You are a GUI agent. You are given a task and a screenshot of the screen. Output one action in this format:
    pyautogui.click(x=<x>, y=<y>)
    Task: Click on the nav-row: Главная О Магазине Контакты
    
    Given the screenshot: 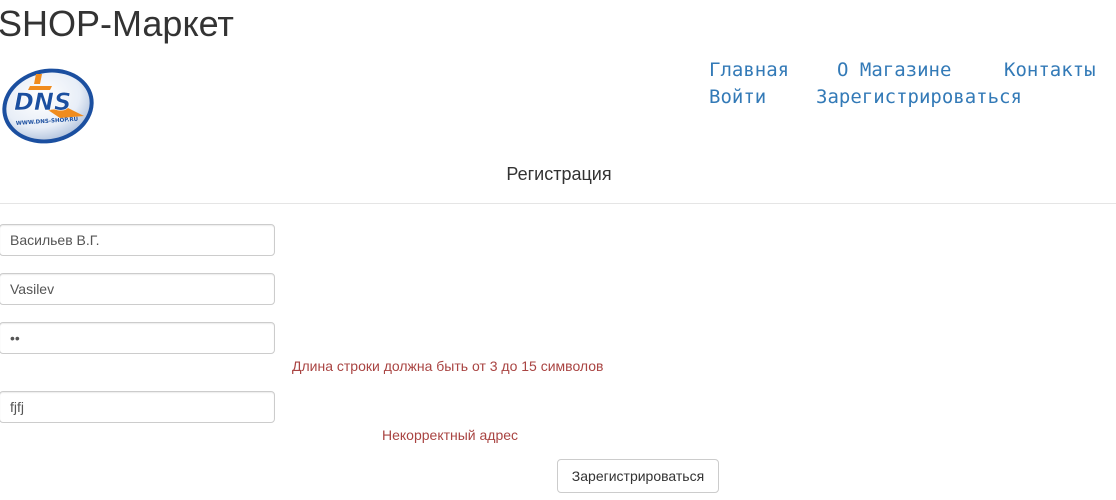 What is the action you would take?
    pyautogui.click(x=912, y=70)
    